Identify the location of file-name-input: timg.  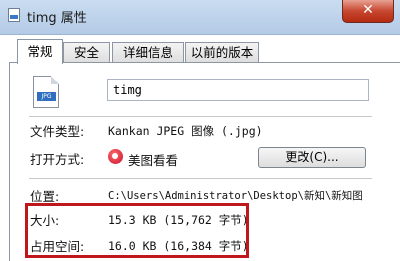
(238, 90).